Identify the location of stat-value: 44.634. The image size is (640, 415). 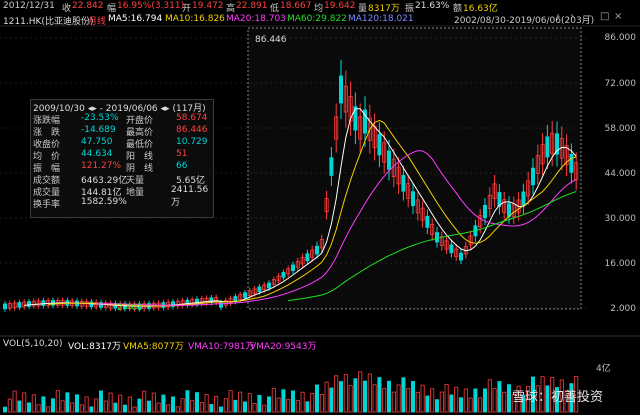
(97, 154).